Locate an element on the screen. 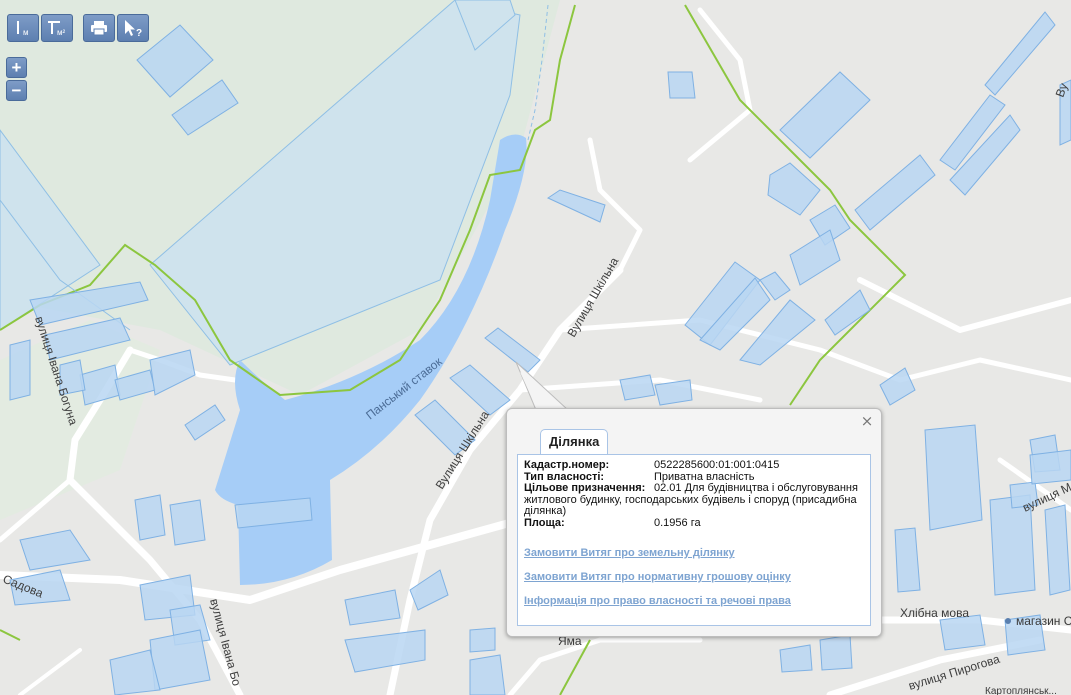 The width and height of the screenshot is (1071, 695). area-value: 0.1956 га is located at coordinates (677, 522).